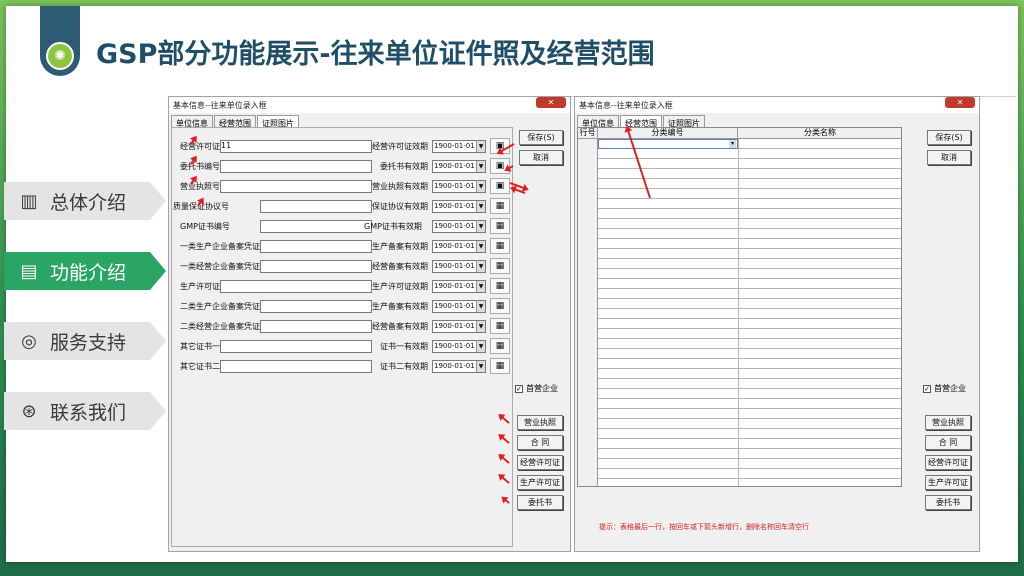 Image resolution: width=1024 pixels, height=576 pixels. I want to click on nav-item: ▤ 功能介绍, so click(85, 271).